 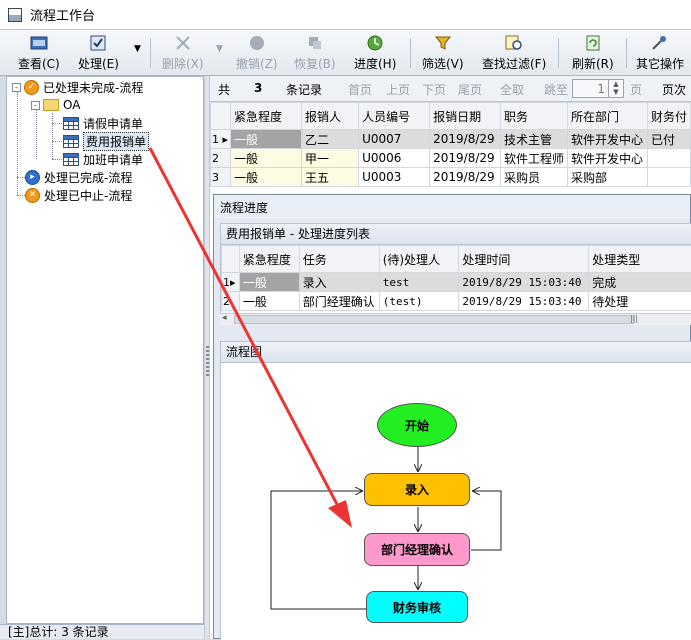 What do you see at coordinates (419, 259) in the screenshot?
I see `column-header: (待)处理人` at bounding box center [419, 259].